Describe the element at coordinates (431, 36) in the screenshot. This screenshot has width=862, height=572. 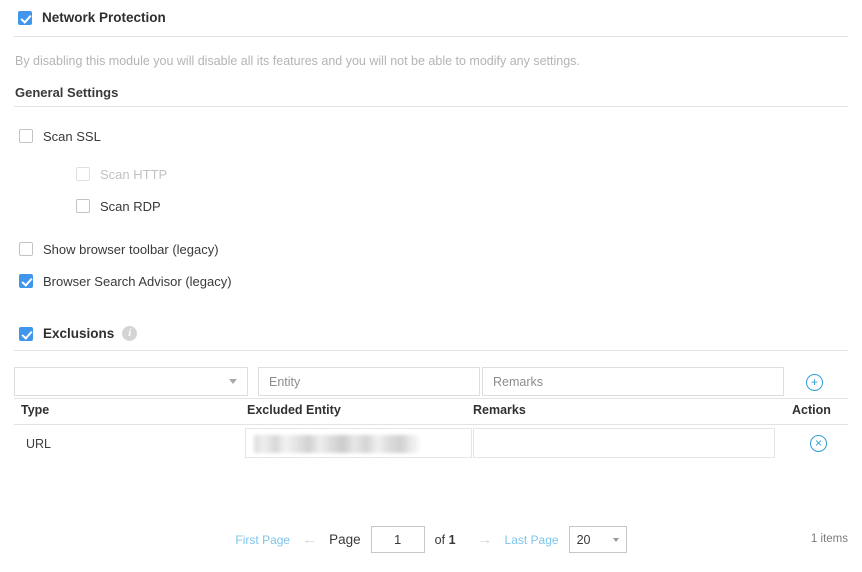
I see `header-divider` at that location.